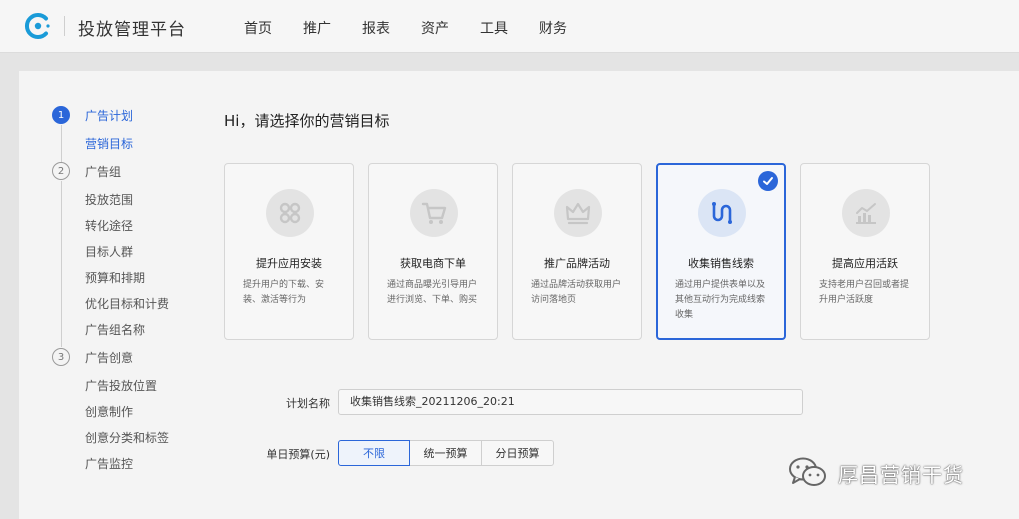  I want to click on sidebar-item-placement: 广告投放位置, so click(121, 385).